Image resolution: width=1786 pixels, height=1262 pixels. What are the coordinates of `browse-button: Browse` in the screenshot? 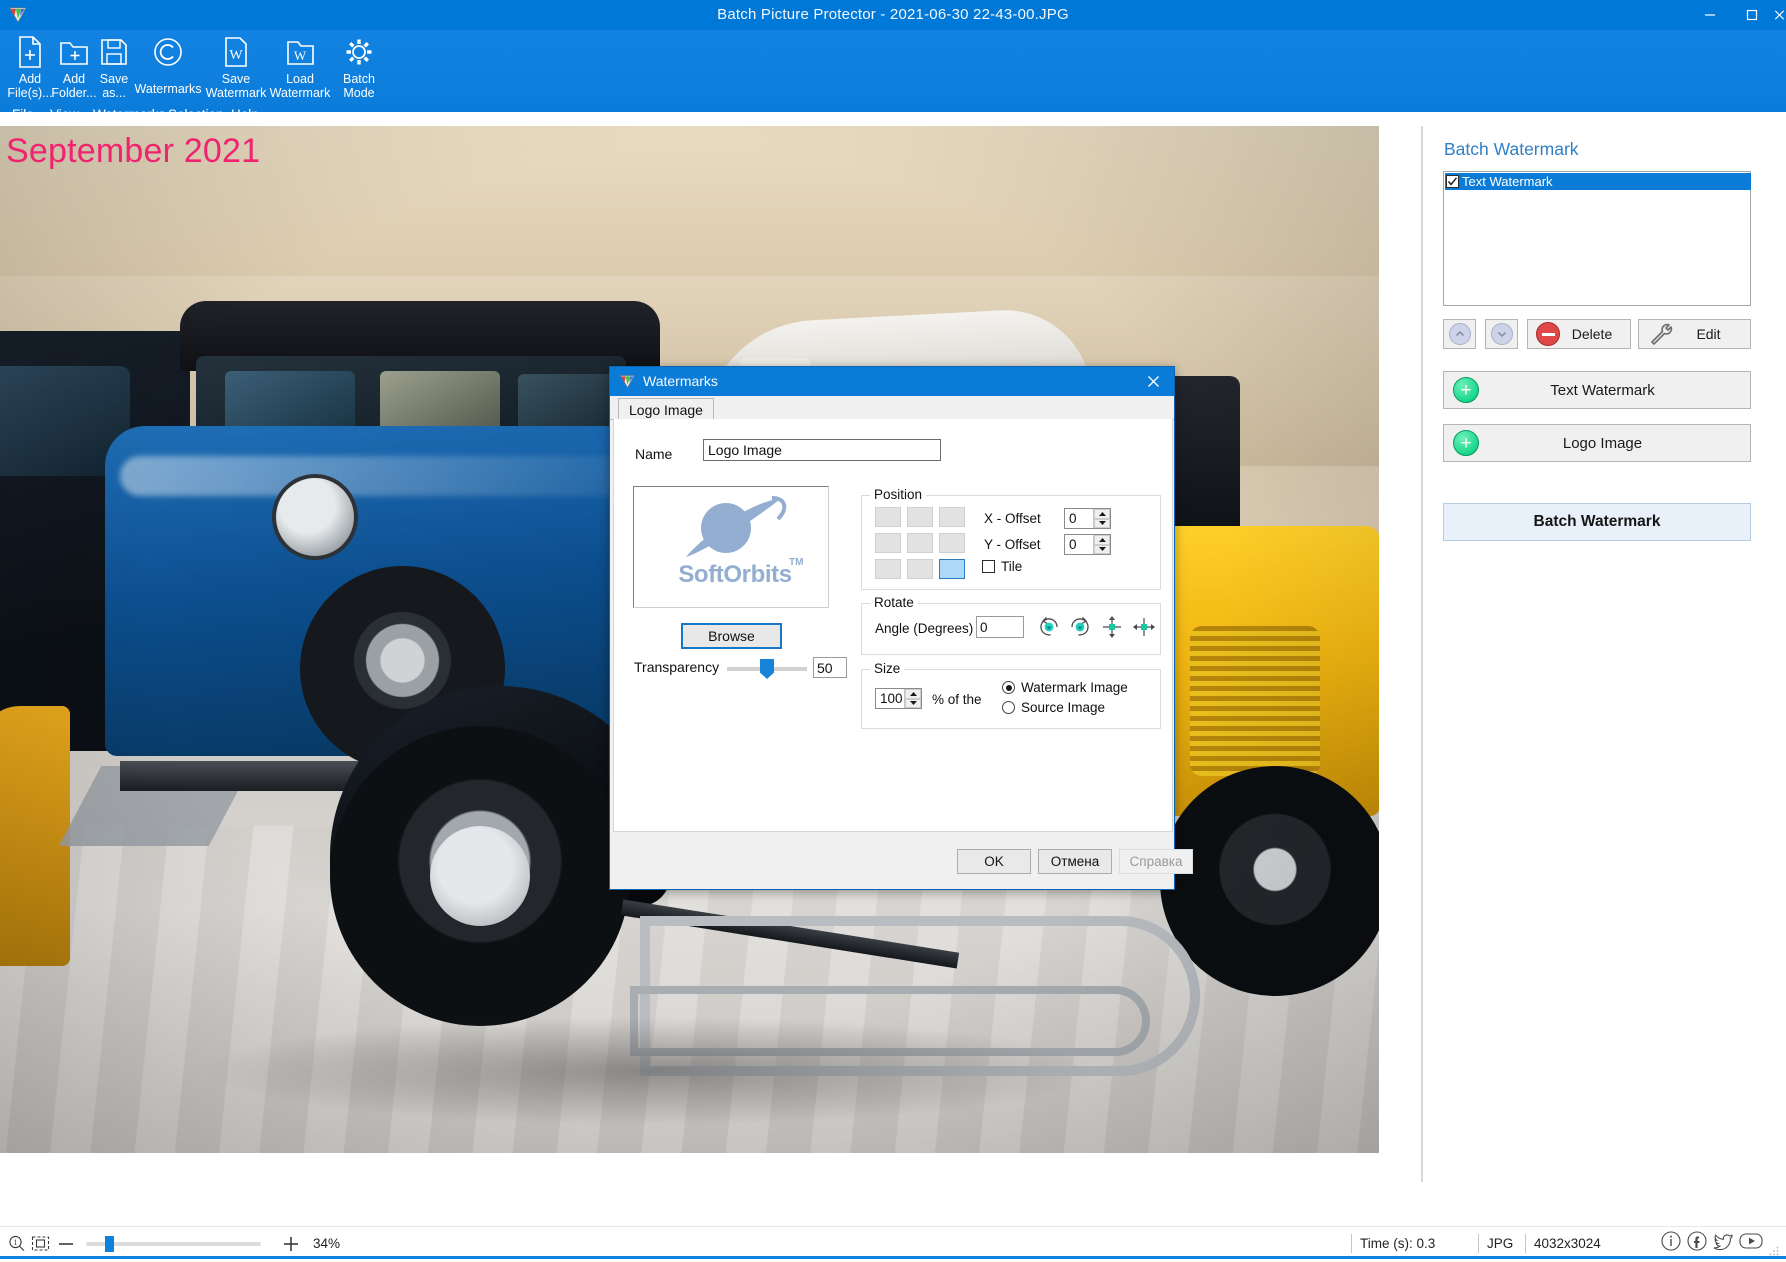 It's located at (731, 636).